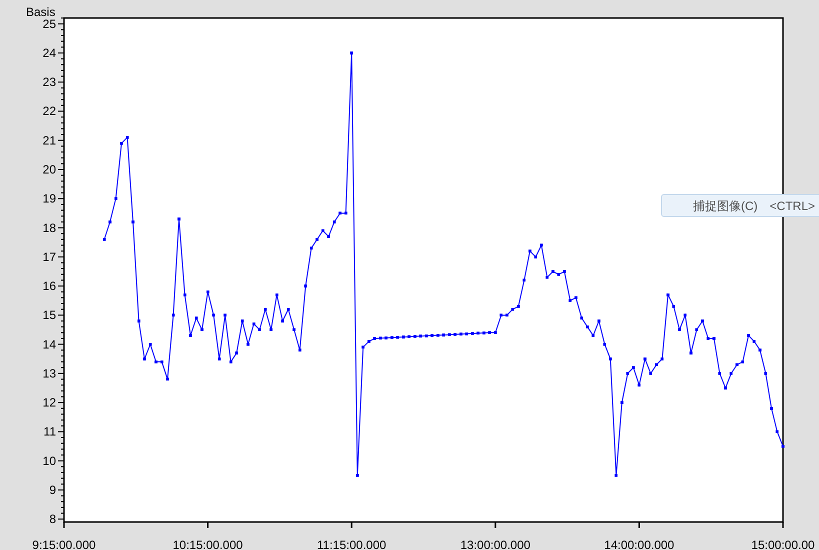 This screenshot has height=550, width=819. What do you see at coordinates (49, 403) in the screenshot?
I see `y-tick-label: 12` at bounding box center [49, 403].